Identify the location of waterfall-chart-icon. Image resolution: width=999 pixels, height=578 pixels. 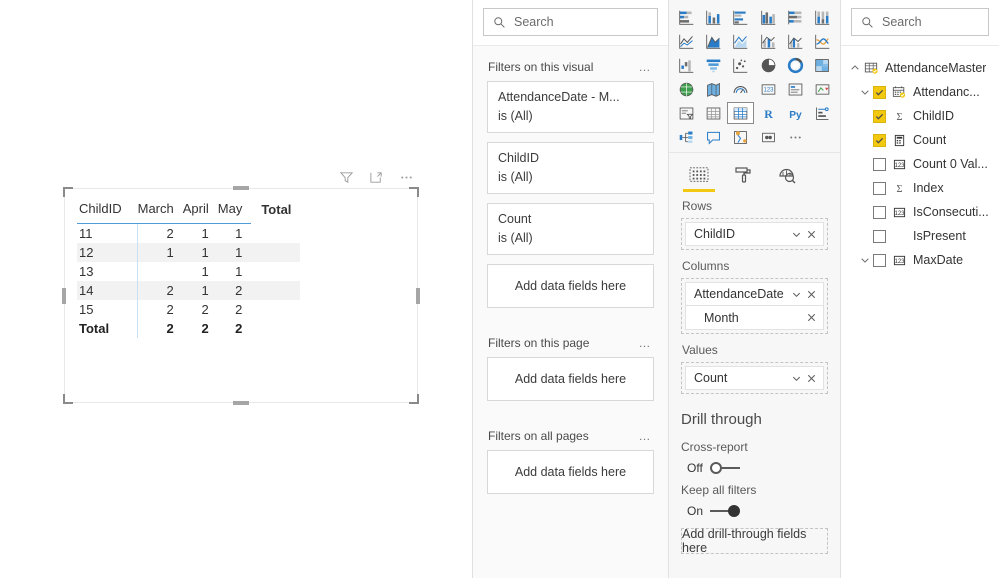
(686, 65).